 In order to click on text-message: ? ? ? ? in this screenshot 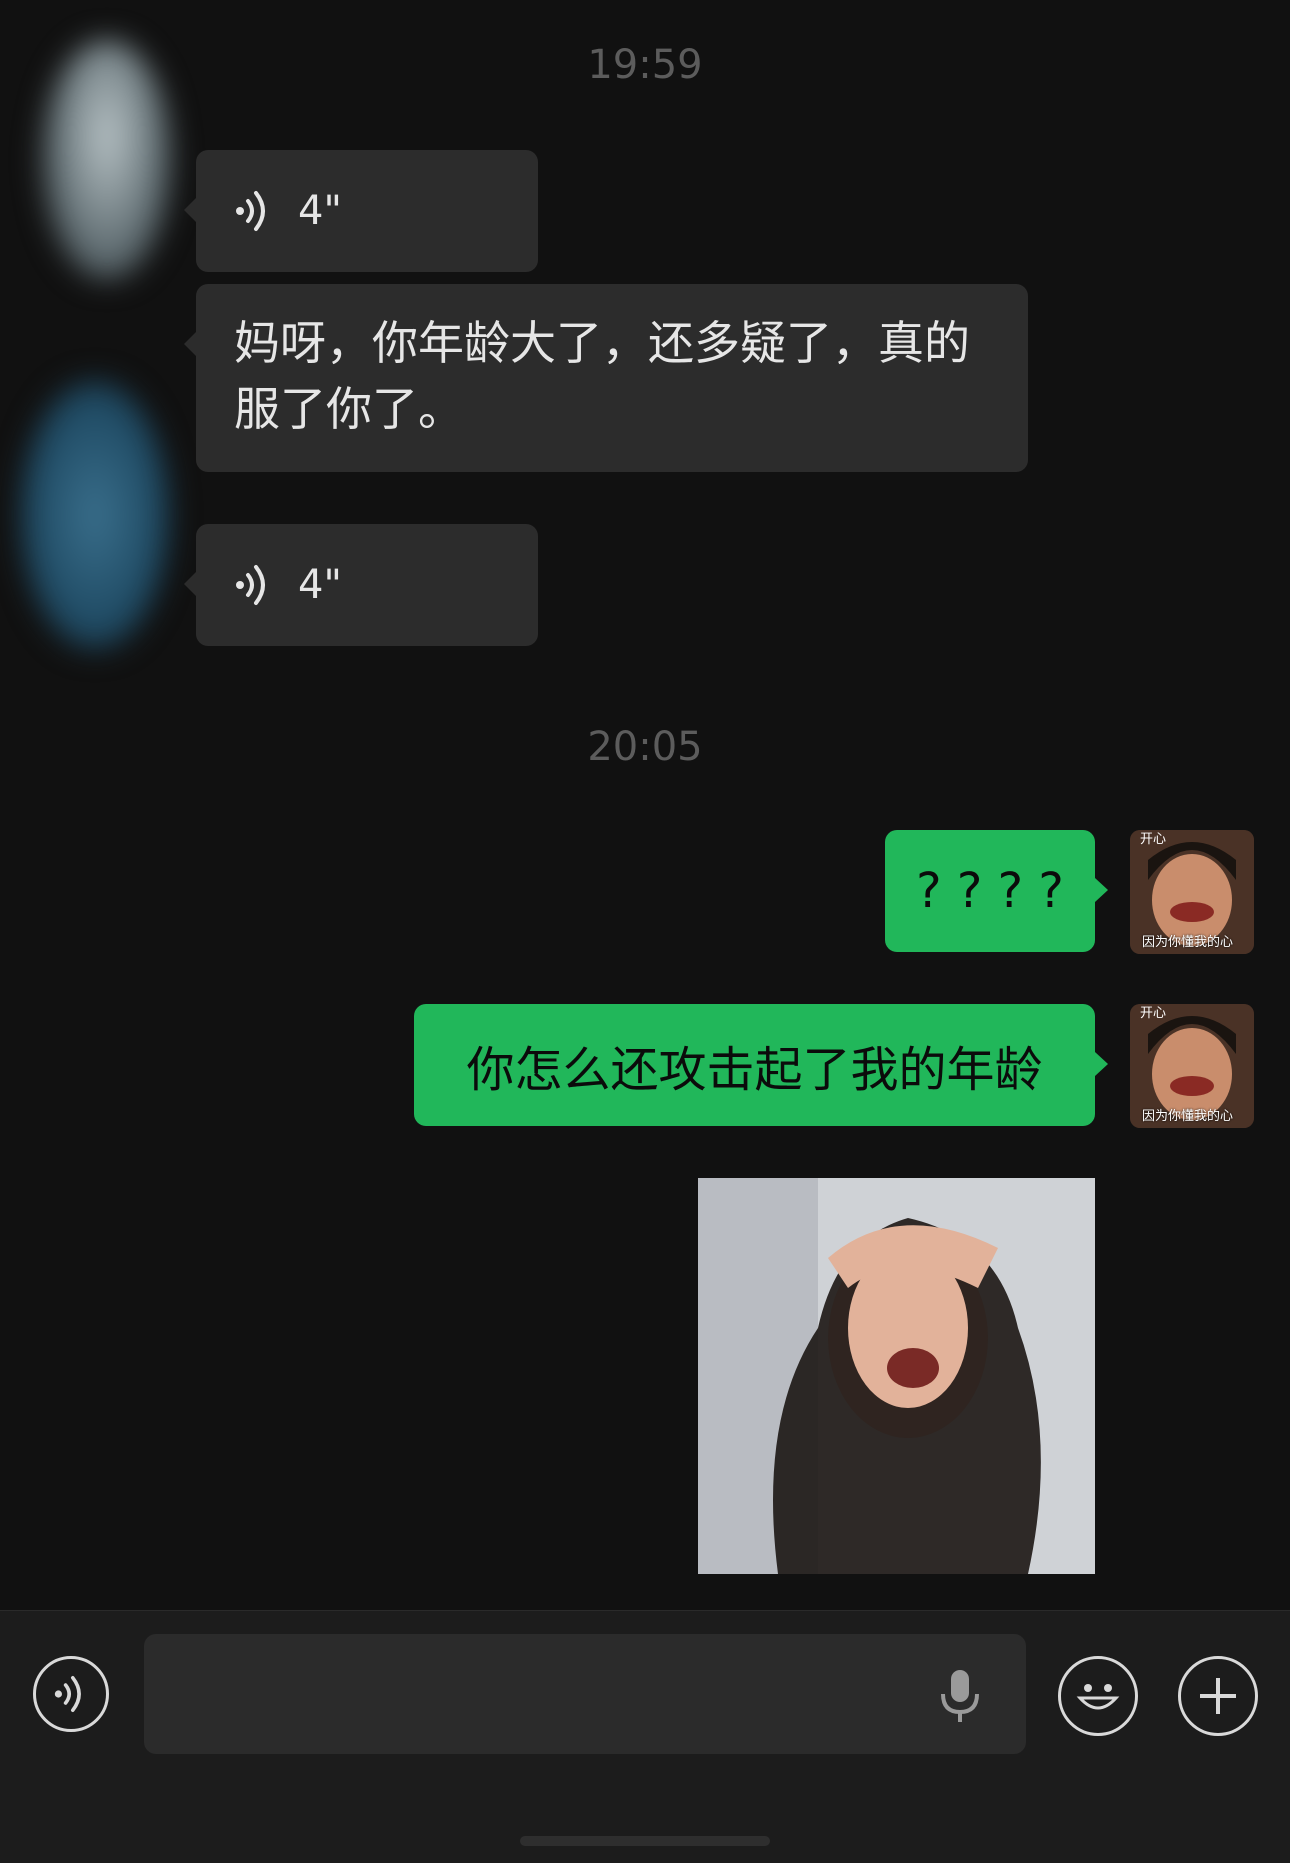, I will do `click(996, 891)`.